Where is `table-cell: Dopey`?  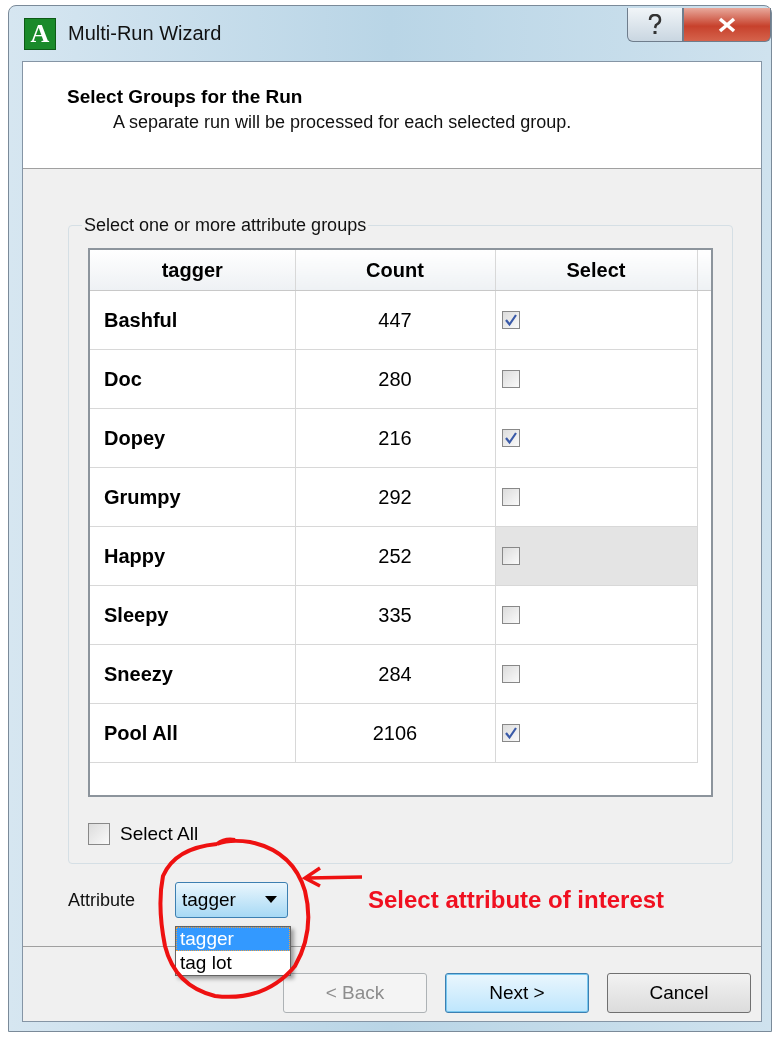
table-cell: Dopey is located at coordinates (192, 438).